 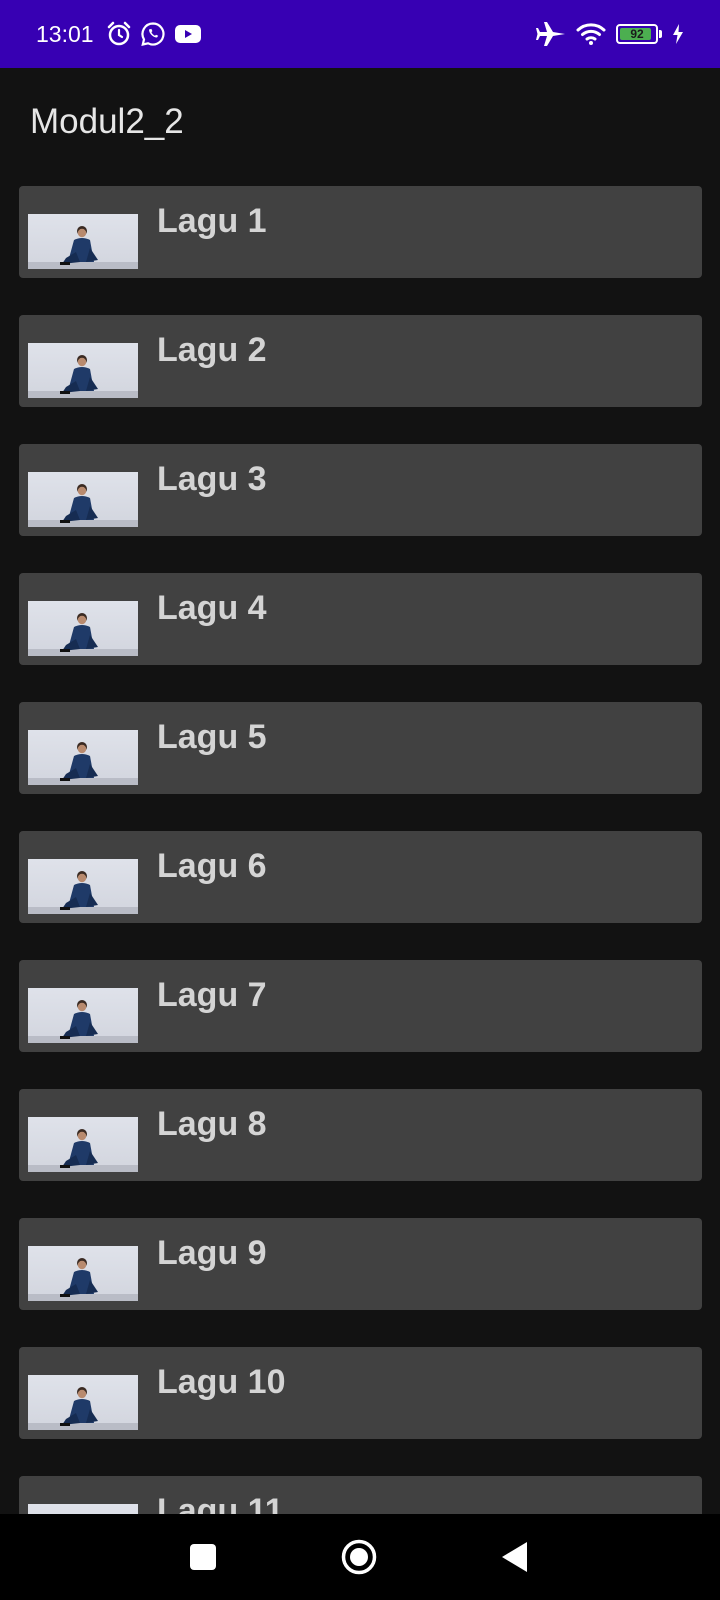 I want to click on list-item-label: Lagu 5, so click(x=212, y=737).